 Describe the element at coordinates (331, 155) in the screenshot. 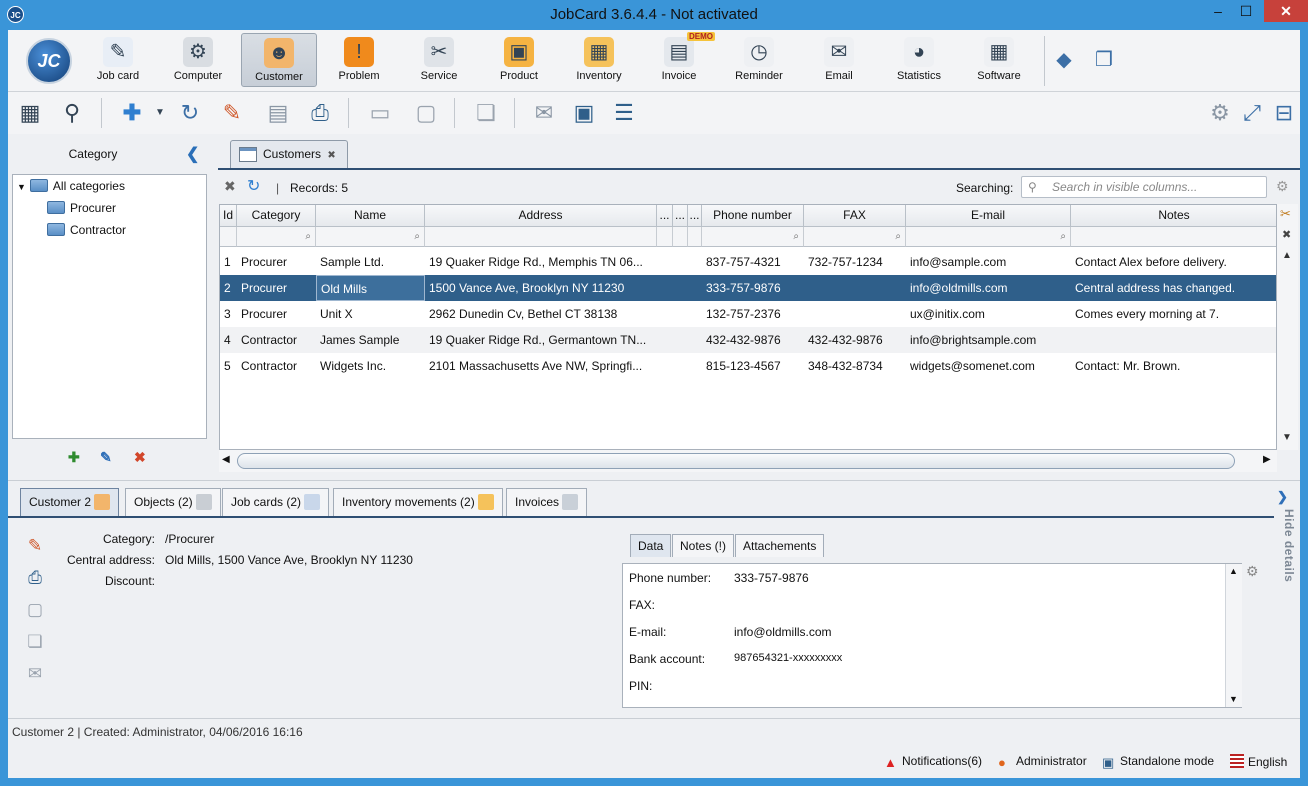

I see `close-tab-icon: ✖` at that location.